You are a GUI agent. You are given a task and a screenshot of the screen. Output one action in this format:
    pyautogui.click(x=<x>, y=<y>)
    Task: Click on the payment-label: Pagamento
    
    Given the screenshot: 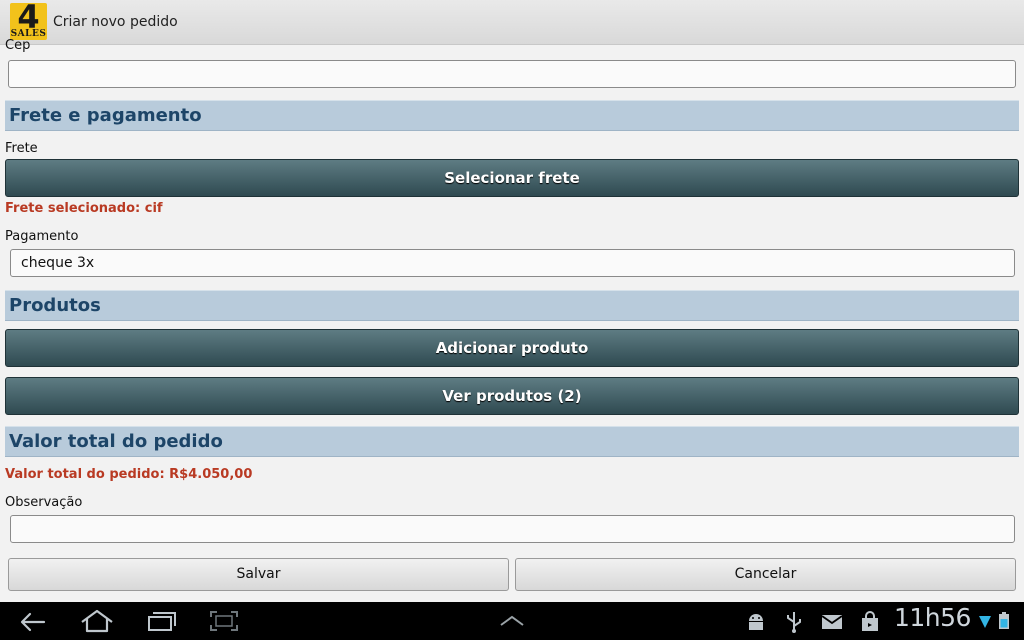 What is the action you would take?
    pyautogui.click(x=42, y=236)
    